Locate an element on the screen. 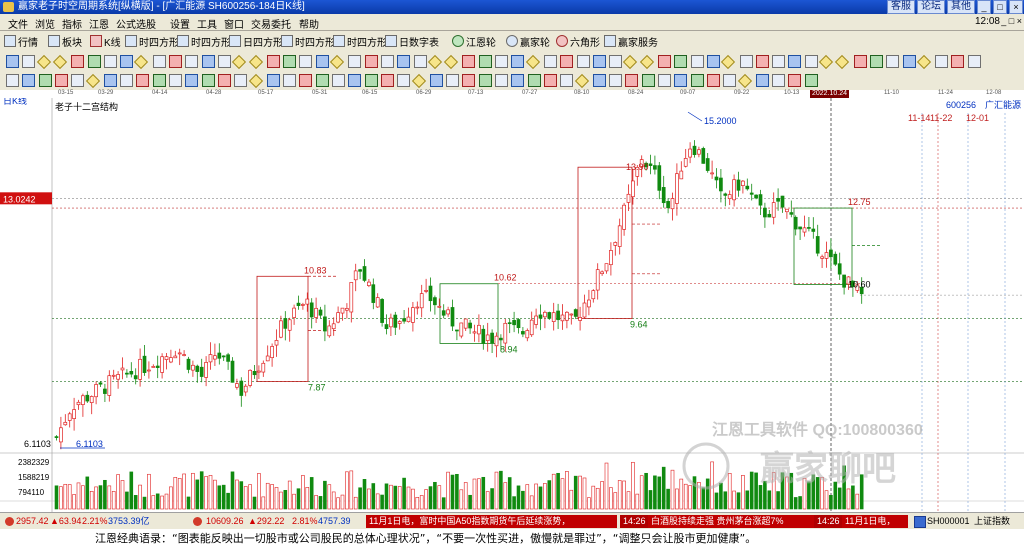 This screenshot has height=548, width=1024. time-square-button-3: 时四方形 is located at coordinates (308, 41).